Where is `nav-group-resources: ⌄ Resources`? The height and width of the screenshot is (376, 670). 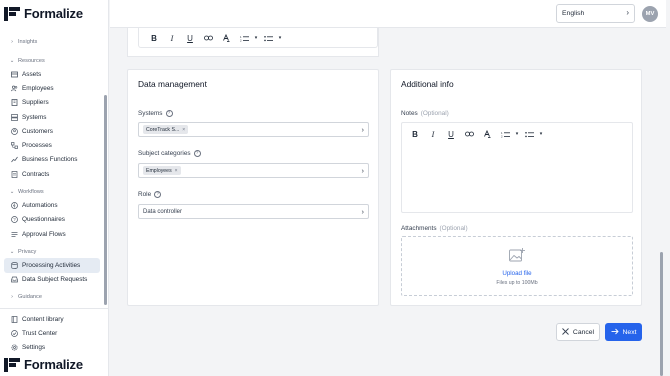 nav-group-resources: ⌄ Resources is located at coordinates (54, 60).